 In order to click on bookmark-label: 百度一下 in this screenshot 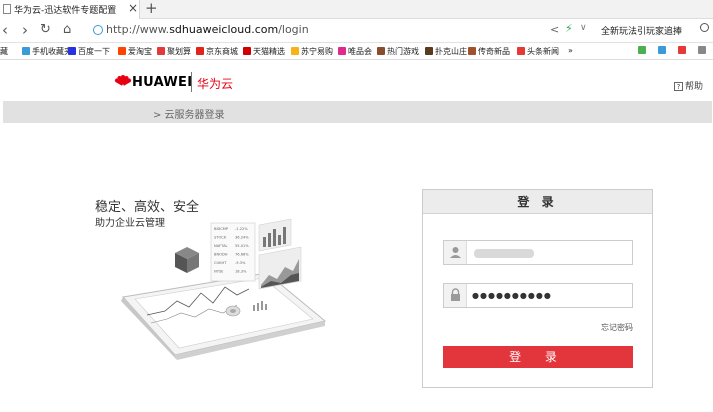, I will do `click(94, 51)`.